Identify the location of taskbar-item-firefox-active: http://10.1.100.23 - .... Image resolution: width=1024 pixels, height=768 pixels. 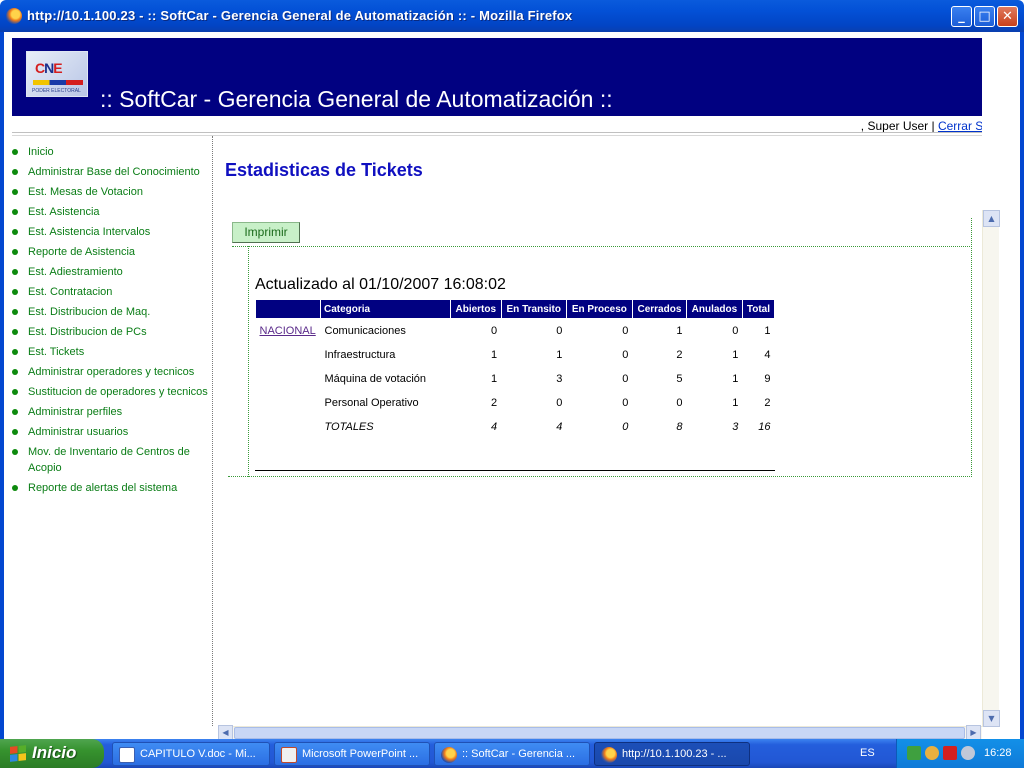
(672, 754).